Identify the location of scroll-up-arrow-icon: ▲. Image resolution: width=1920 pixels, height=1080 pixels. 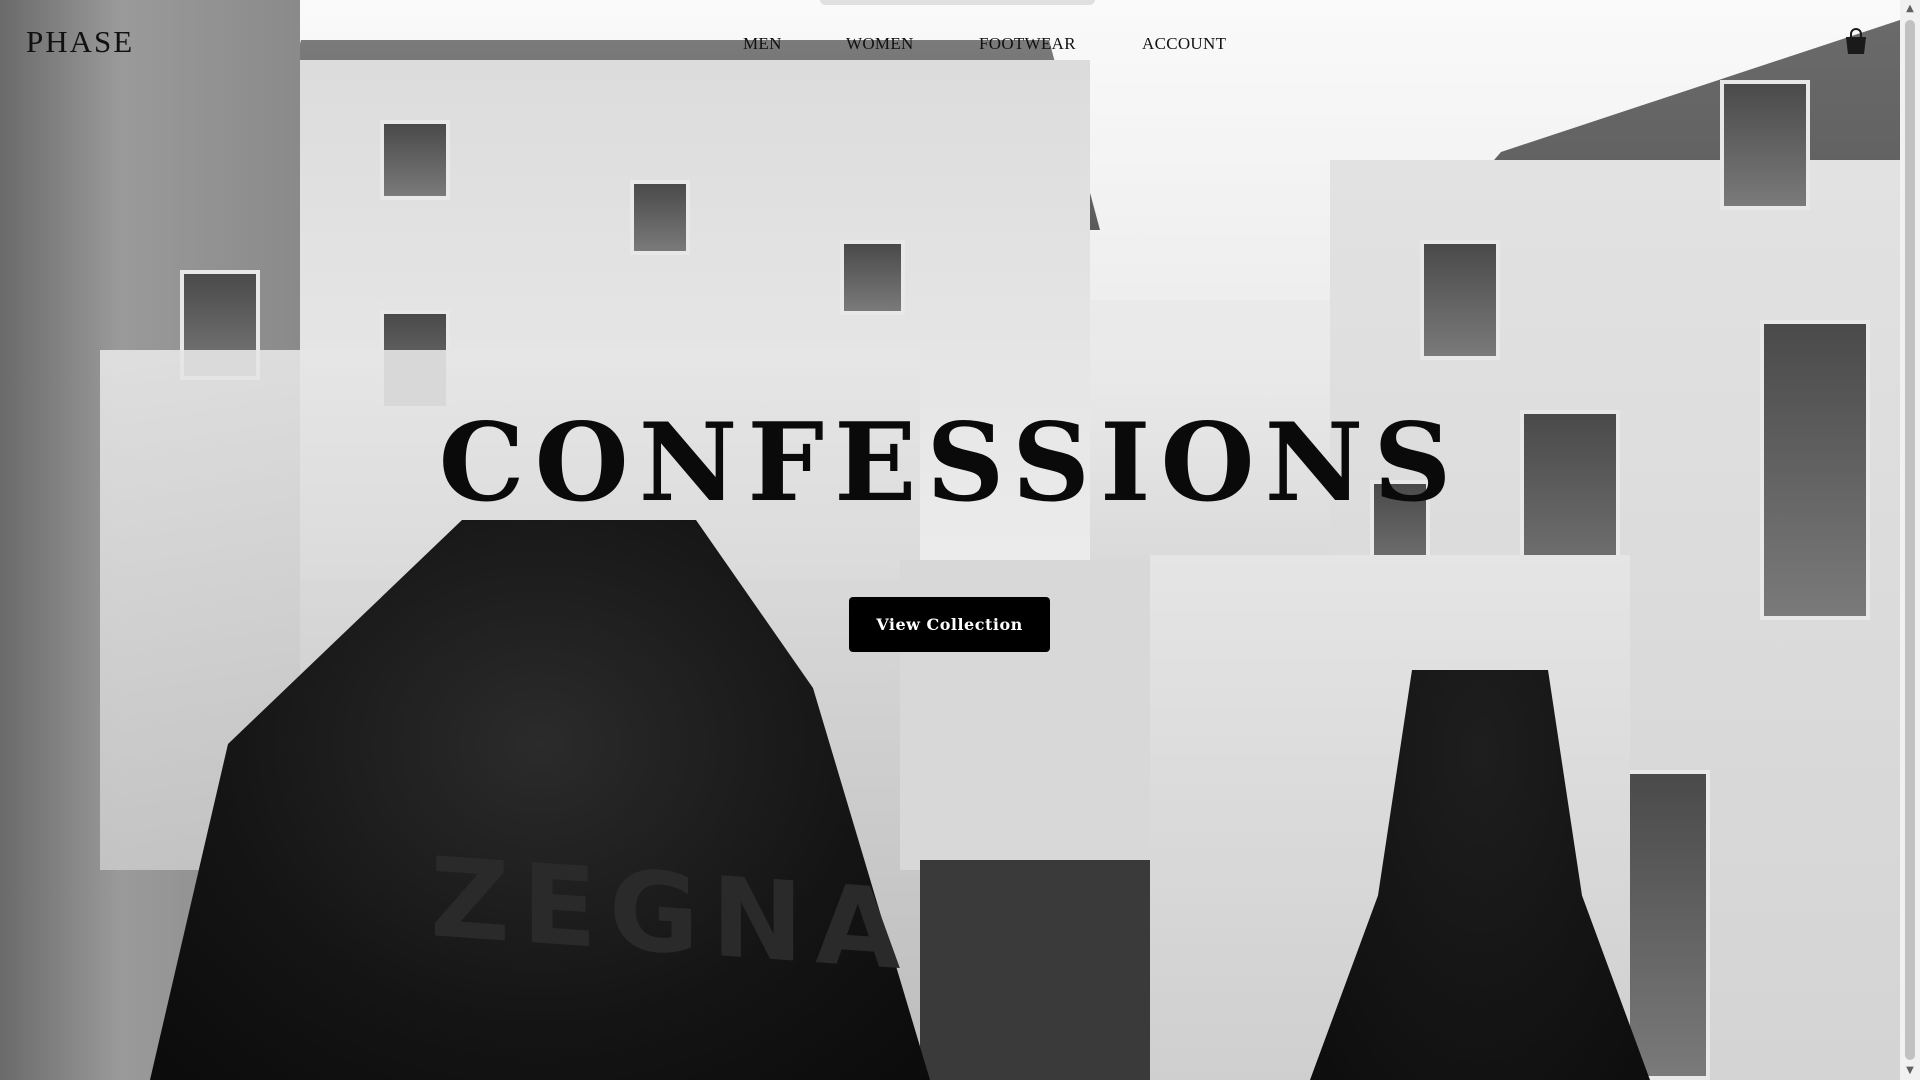
(1910, 9).